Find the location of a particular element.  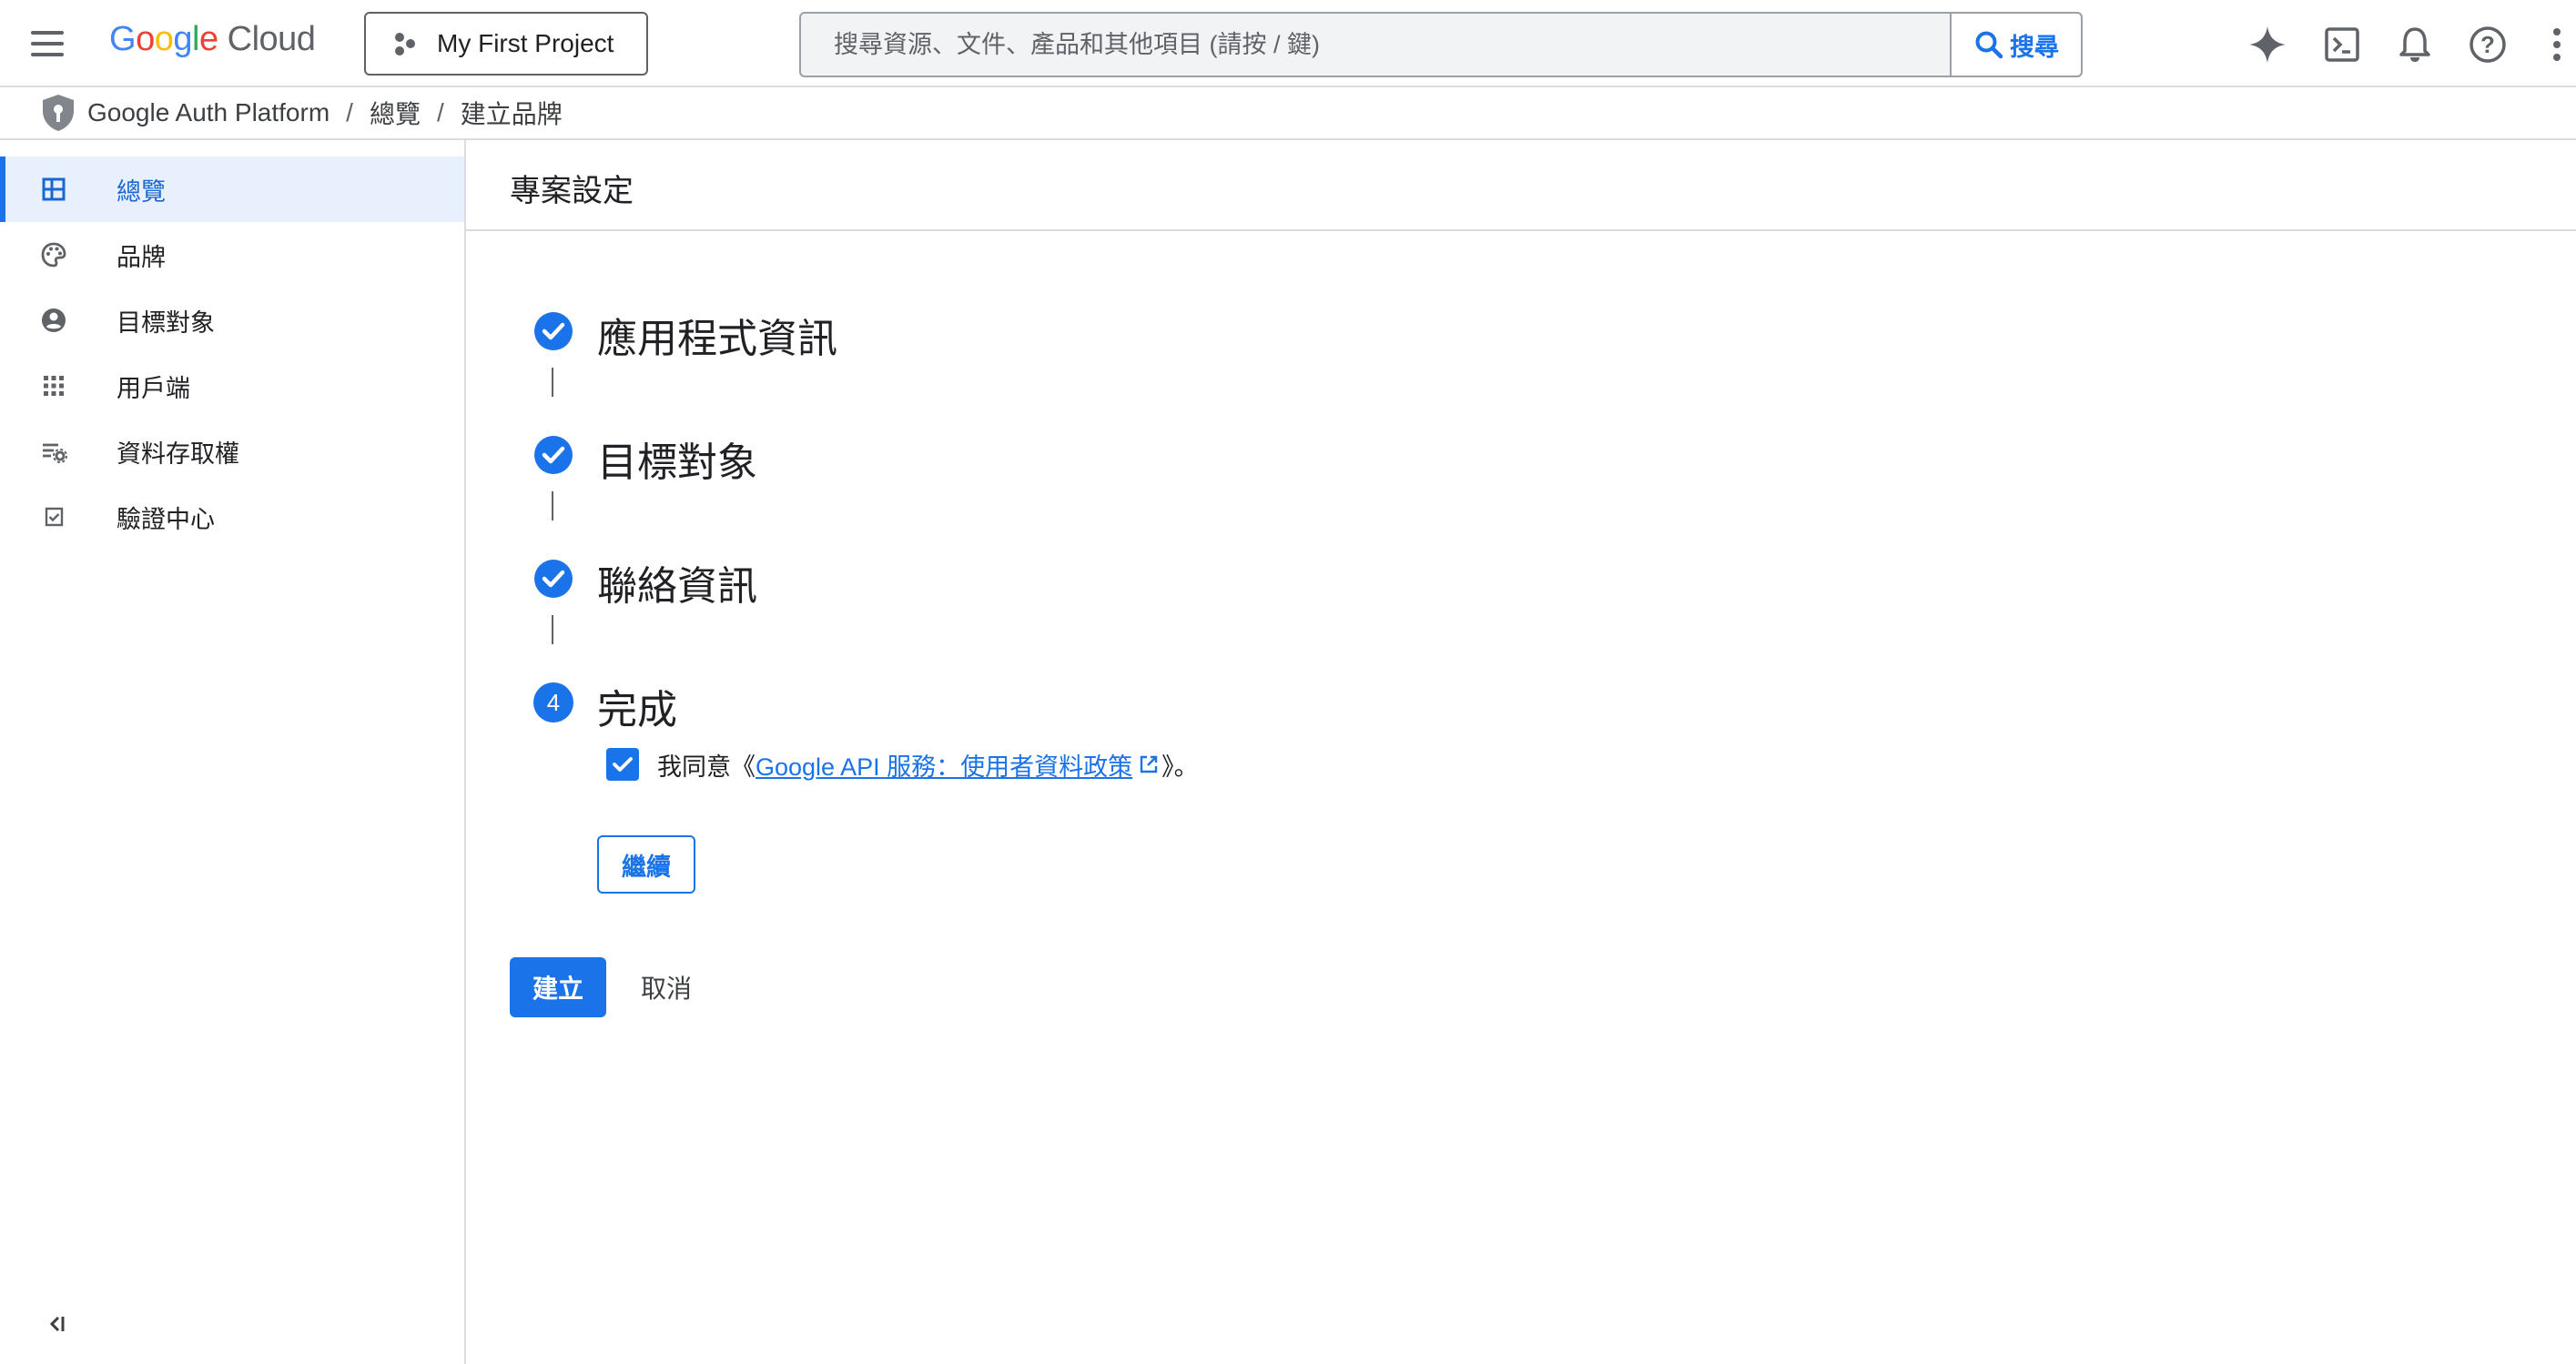

collapse-left-icon is located at coordinates (57, 1324).